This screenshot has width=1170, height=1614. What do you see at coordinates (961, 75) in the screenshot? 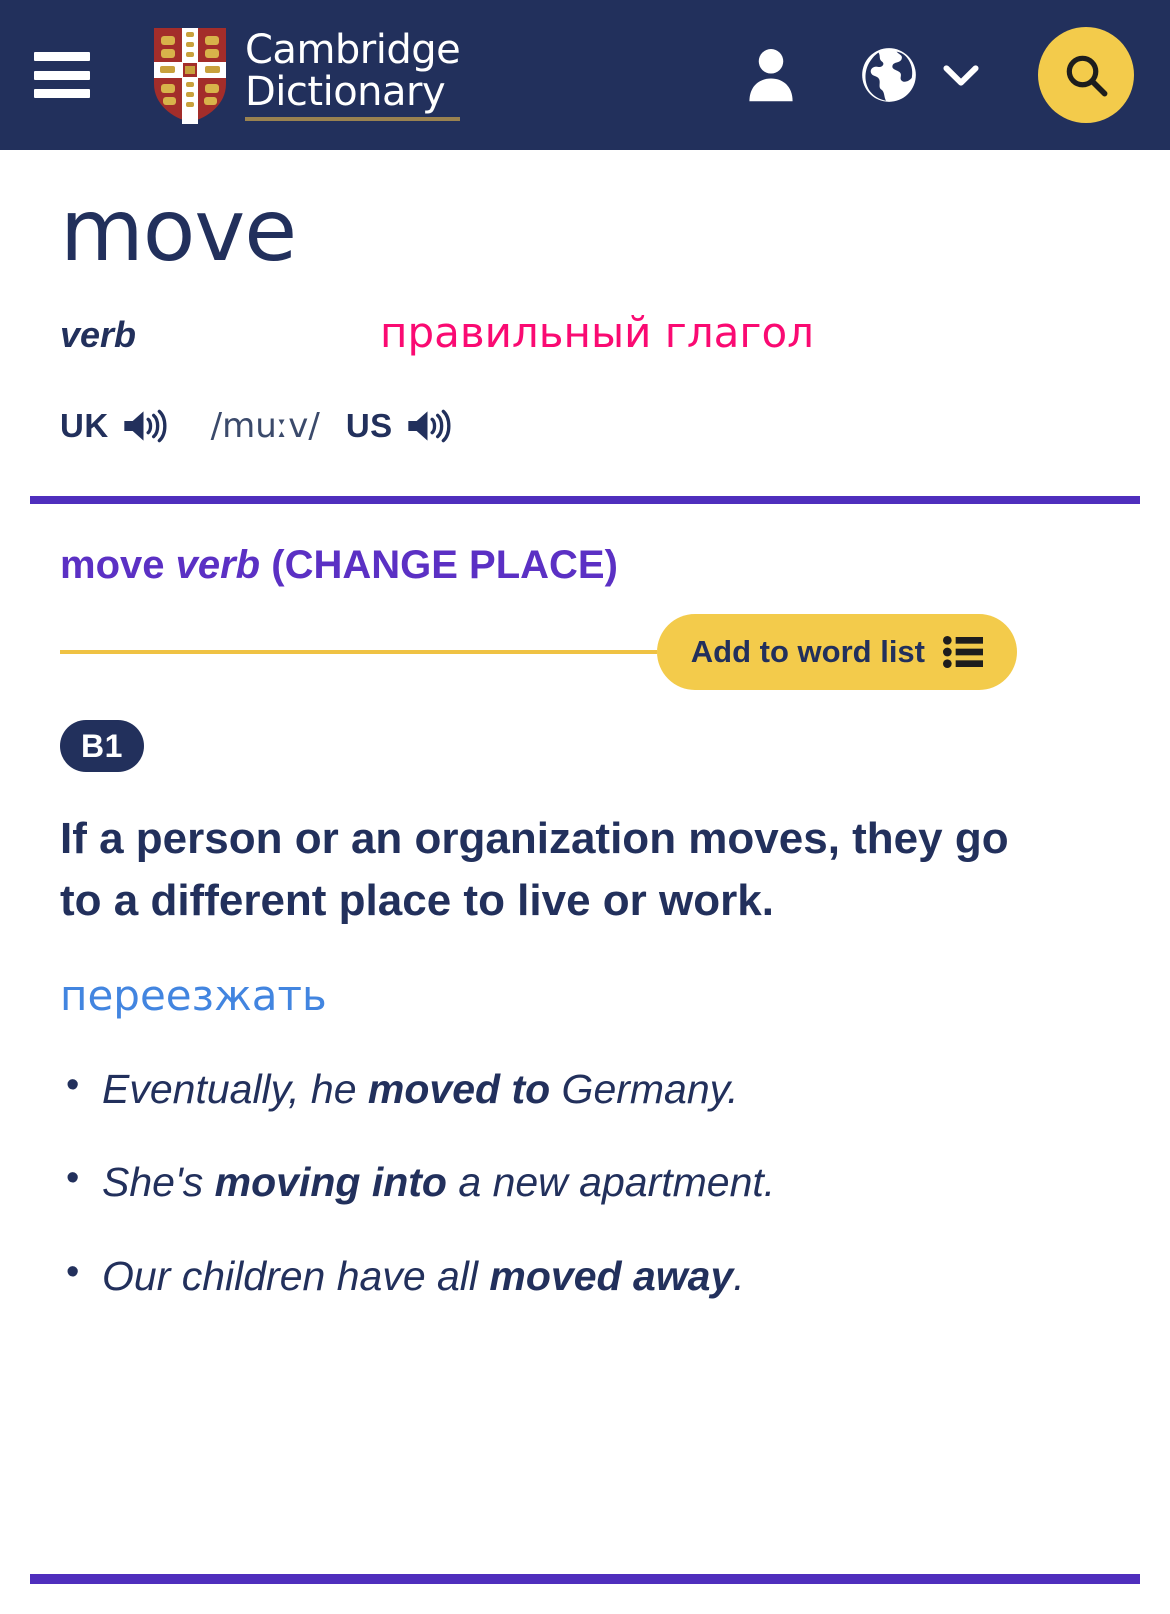
I see `chevron-down-icon` at bounding box center [961, 75].